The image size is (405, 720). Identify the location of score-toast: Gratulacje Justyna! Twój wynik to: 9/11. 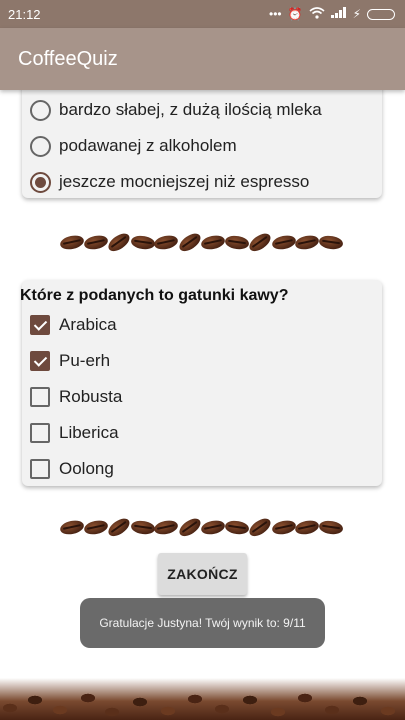
(202, 623).